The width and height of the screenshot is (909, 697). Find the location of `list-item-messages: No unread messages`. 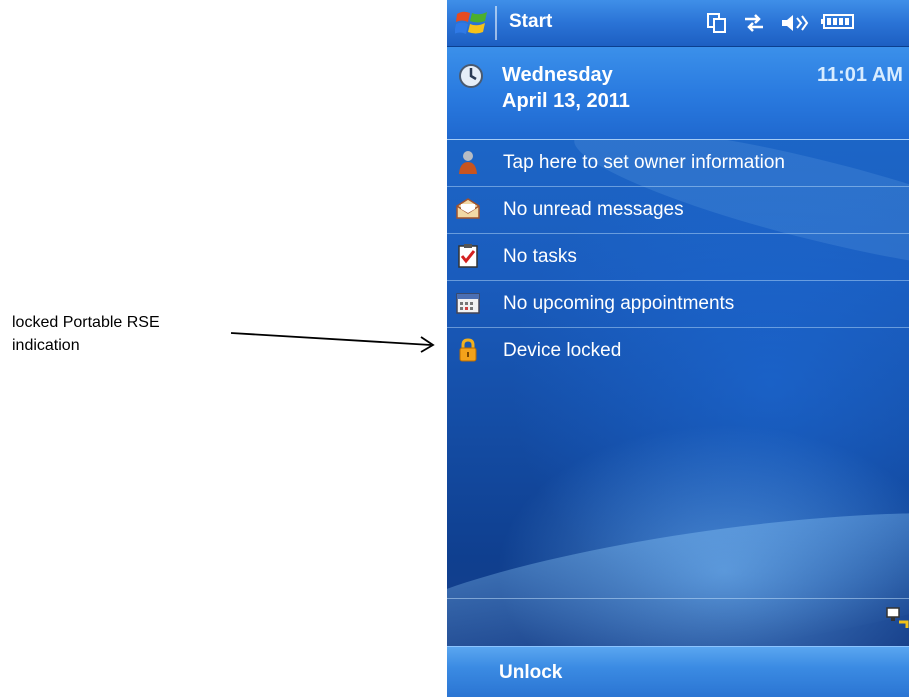

list-item-messages: No unread messages is located at coordinates (678, 210).